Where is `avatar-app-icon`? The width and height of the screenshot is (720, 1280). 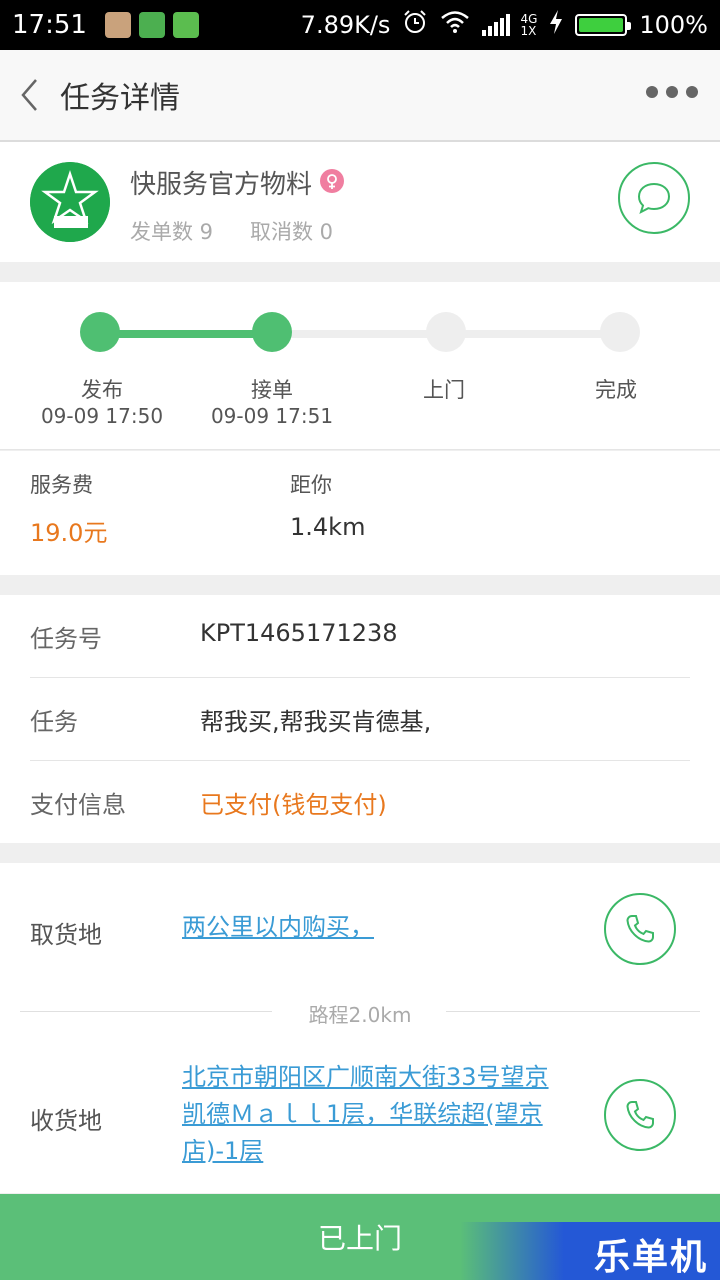
avatar-app-icon is located at coordinates (117, 25).